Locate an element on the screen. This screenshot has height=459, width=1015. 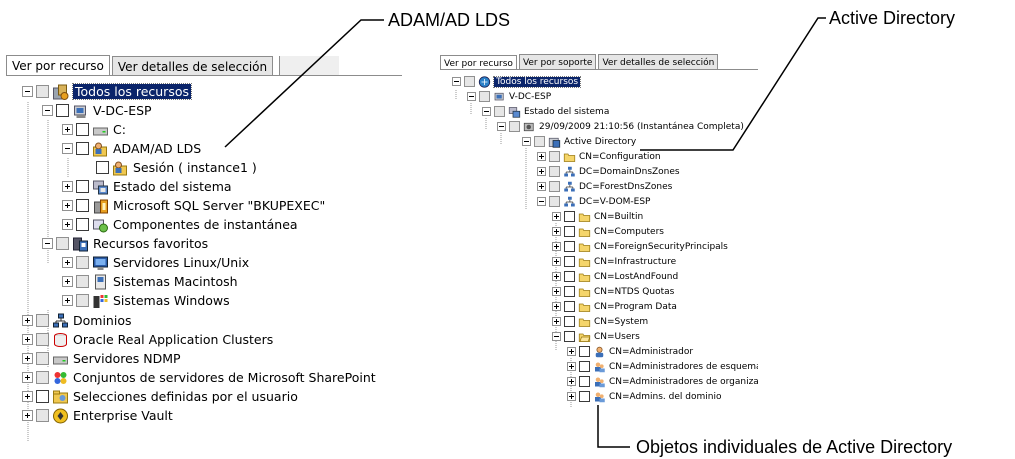
tree-node-adam-ad-lds: ADAM/AD LDS is located at coordinates (131, 148).